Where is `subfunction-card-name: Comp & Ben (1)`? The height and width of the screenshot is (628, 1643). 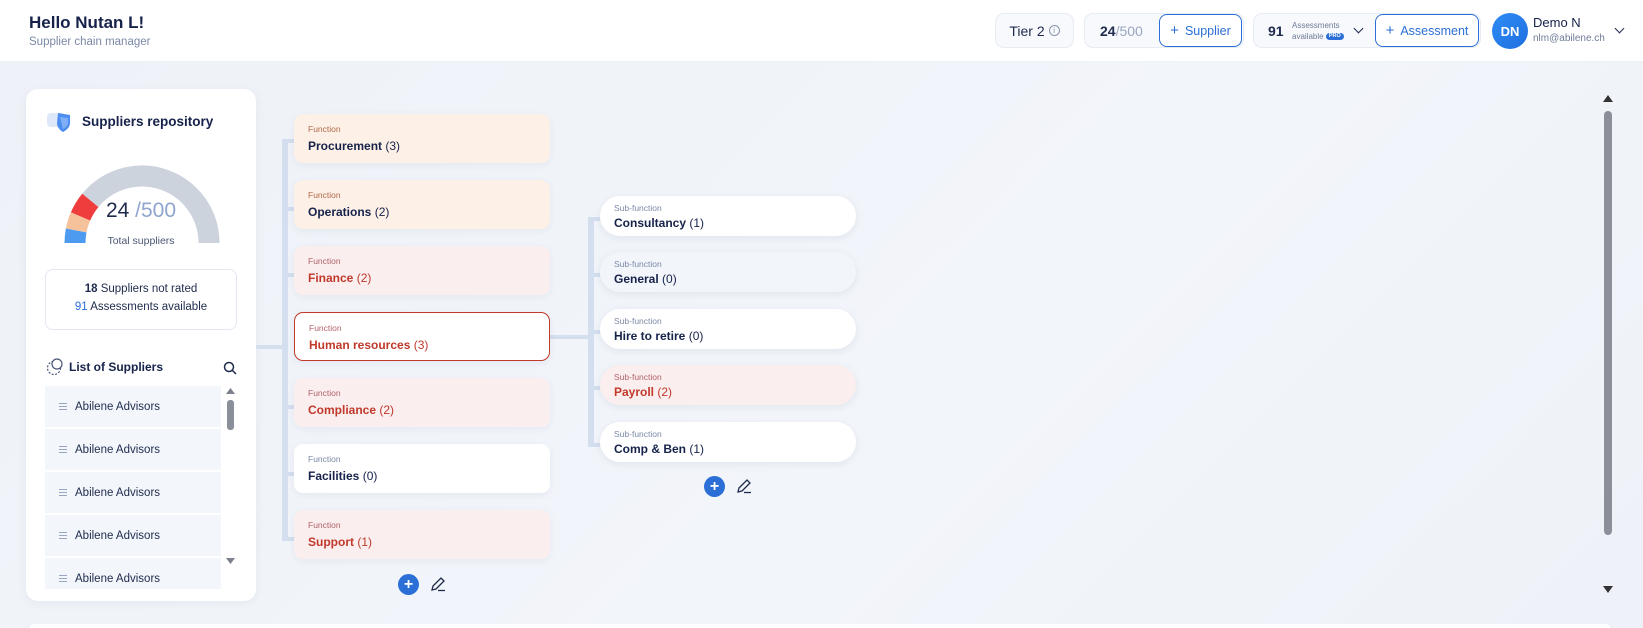 subfunction-card-name: Comp & Ben (1) is located at coordinates (659, 449).